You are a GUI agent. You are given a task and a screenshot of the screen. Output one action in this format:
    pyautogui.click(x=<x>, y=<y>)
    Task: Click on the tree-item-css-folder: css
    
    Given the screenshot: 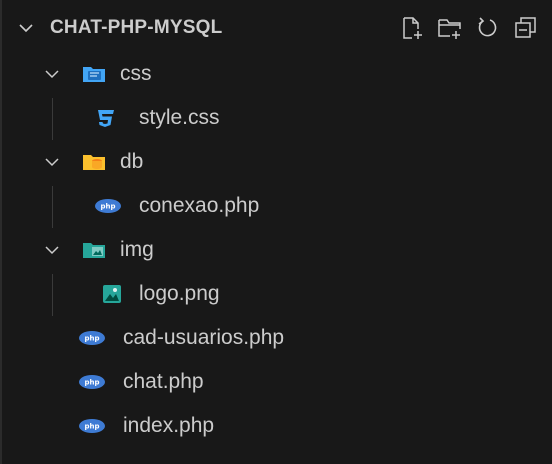 What is the action you would take?
    pyautogui.click(x=276, y=74)
    